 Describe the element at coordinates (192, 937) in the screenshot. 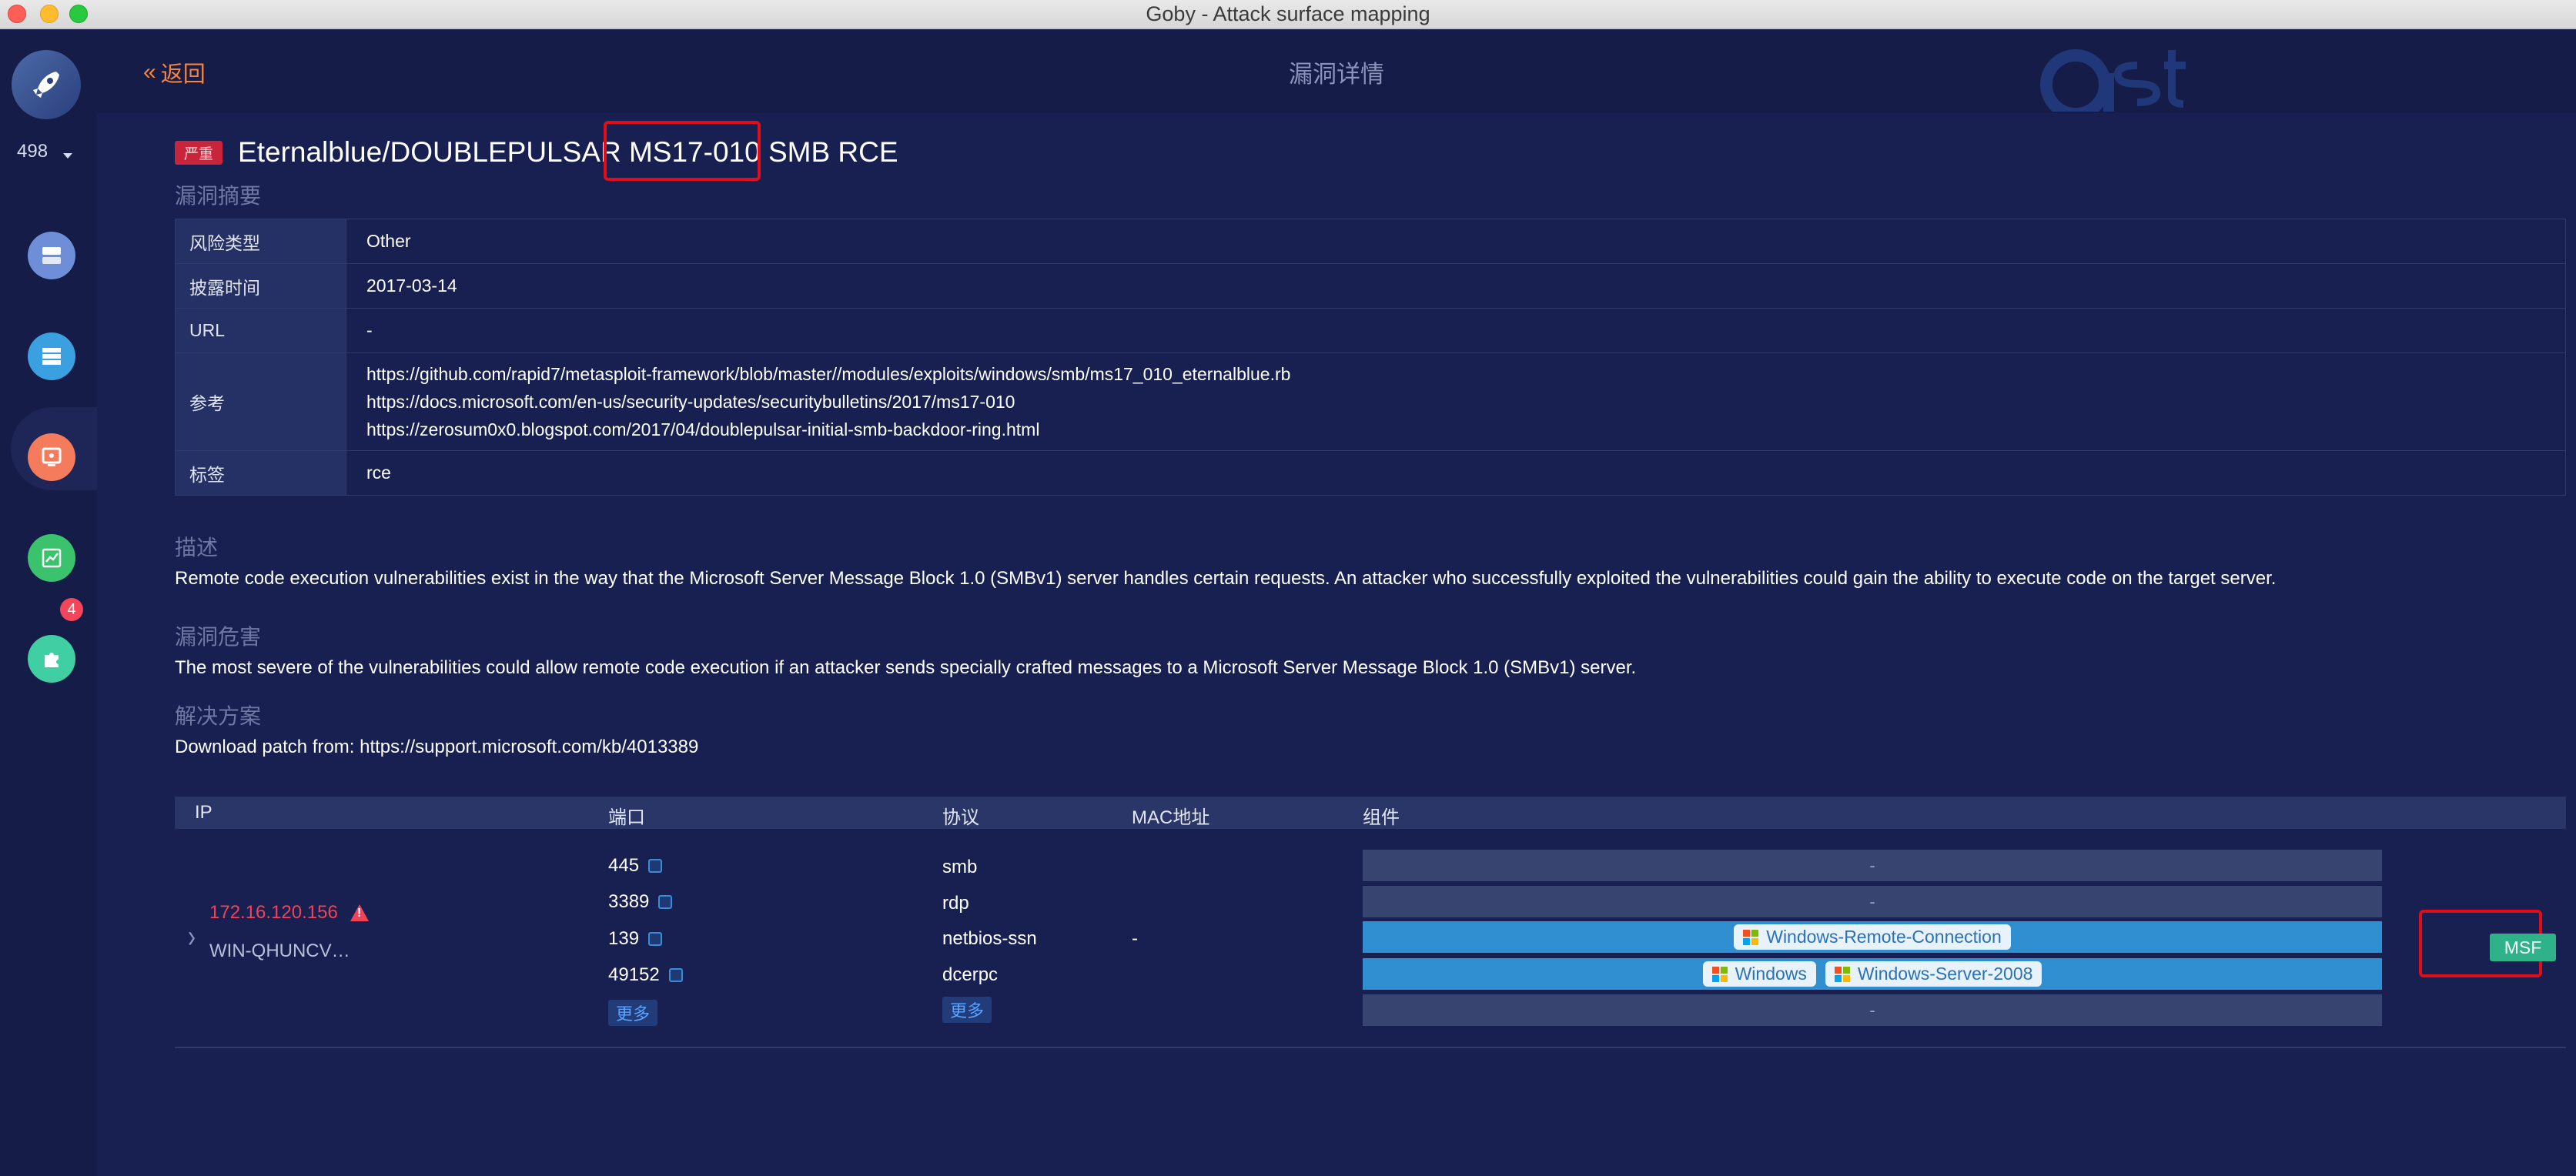

I see `expand-row-chevron-icon: ›` at that location.